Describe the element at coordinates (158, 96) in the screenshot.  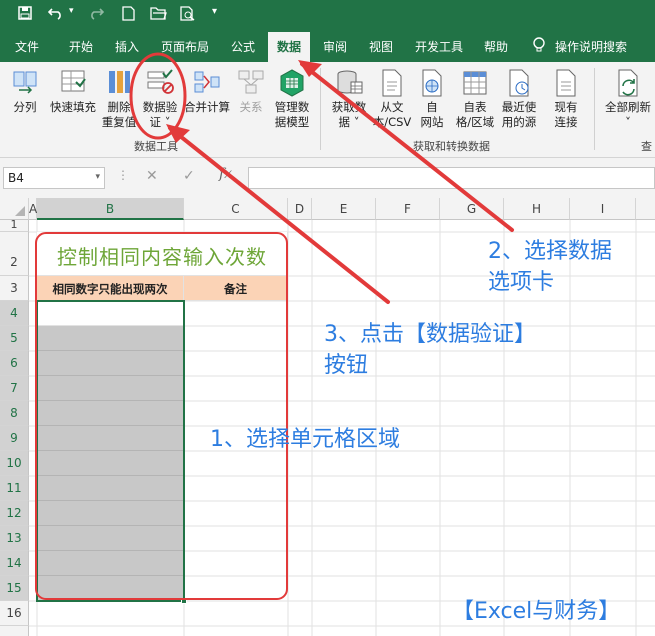
I see `validation-circle` at that location.